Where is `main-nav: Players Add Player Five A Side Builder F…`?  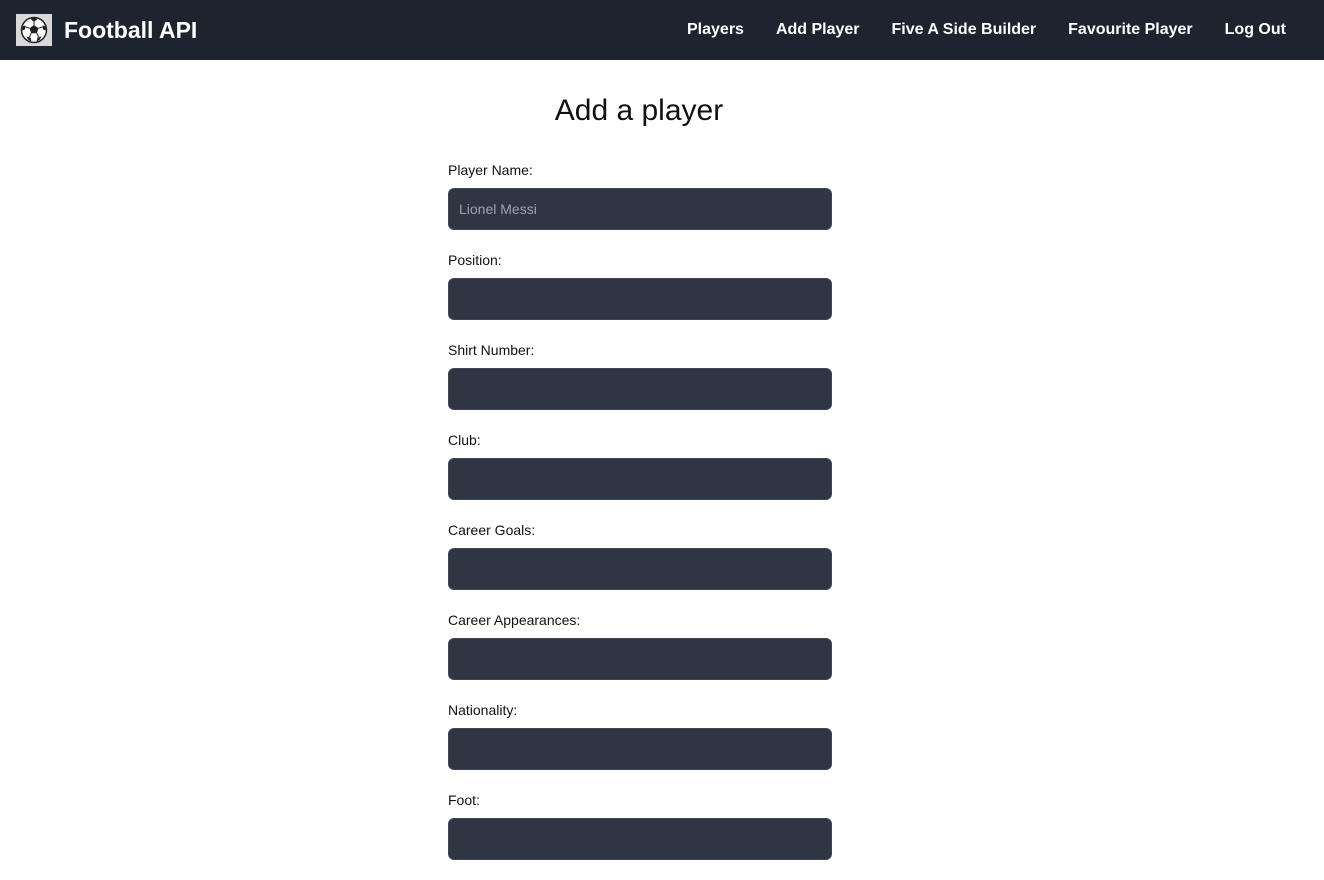 main-nav: Players Add Player Five A Side Builder F… is located at coordinates (986, 30).